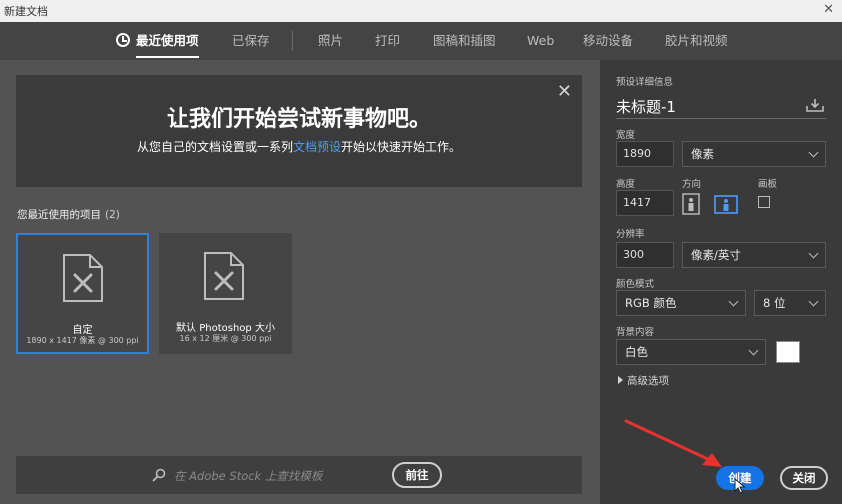 This screenshot has height=504, width=842. Describe the element at coordinates (167, 57) in the screenshot. I see `active-tab-underline` at that location.